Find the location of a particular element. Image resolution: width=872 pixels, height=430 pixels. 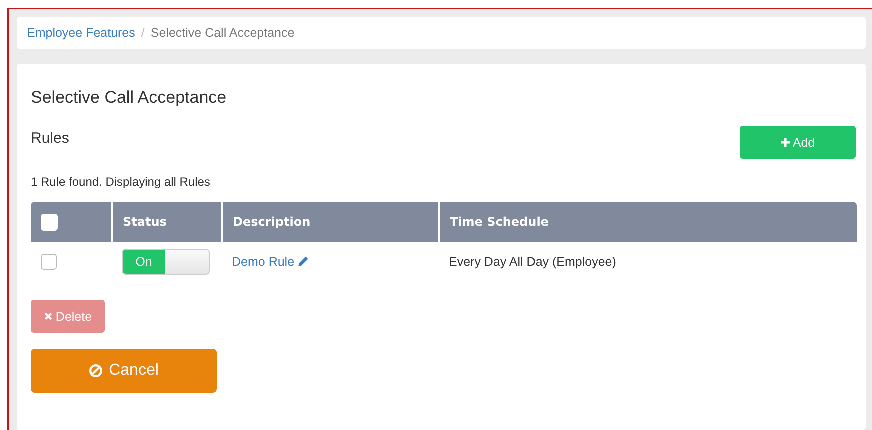

time-schedule-header: Time Schedule is located at coordinates (499, 222).